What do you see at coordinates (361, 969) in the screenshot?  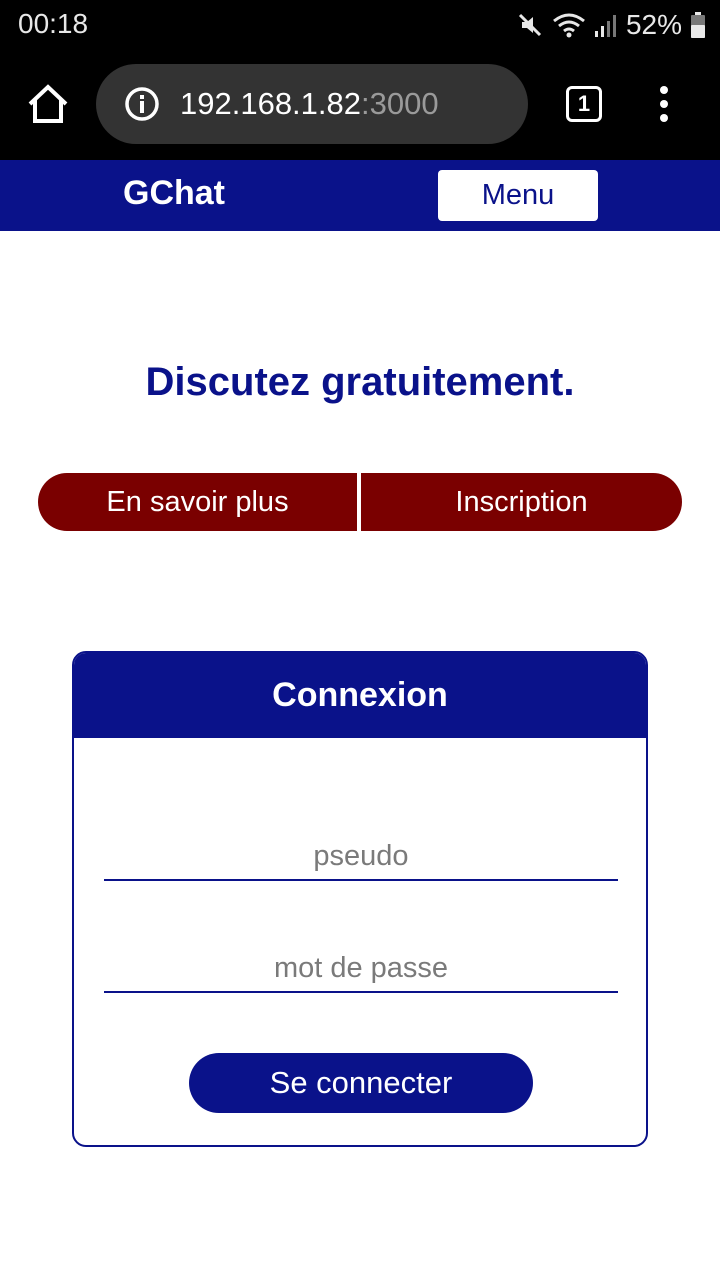 I see `password-input` at bounding box center [361, 969].